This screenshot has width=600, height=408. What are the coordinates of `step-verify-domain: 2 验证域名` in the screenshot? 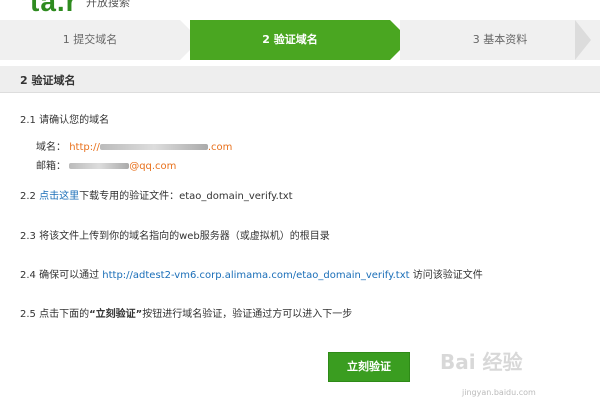 It's located at (290, 40).